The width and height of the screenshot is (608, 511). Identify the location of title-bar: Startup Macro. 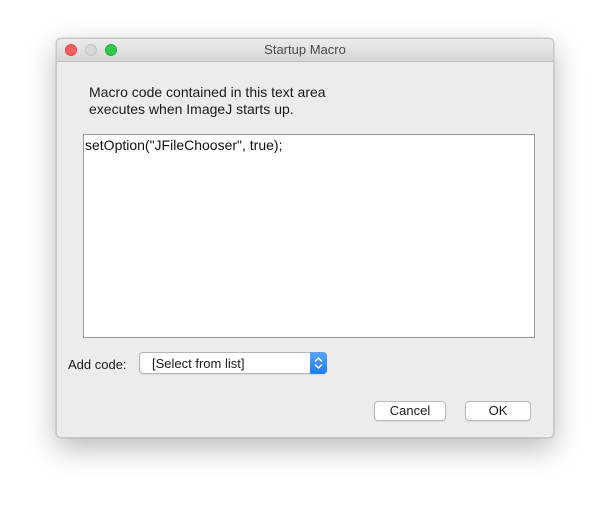
(305, 50).